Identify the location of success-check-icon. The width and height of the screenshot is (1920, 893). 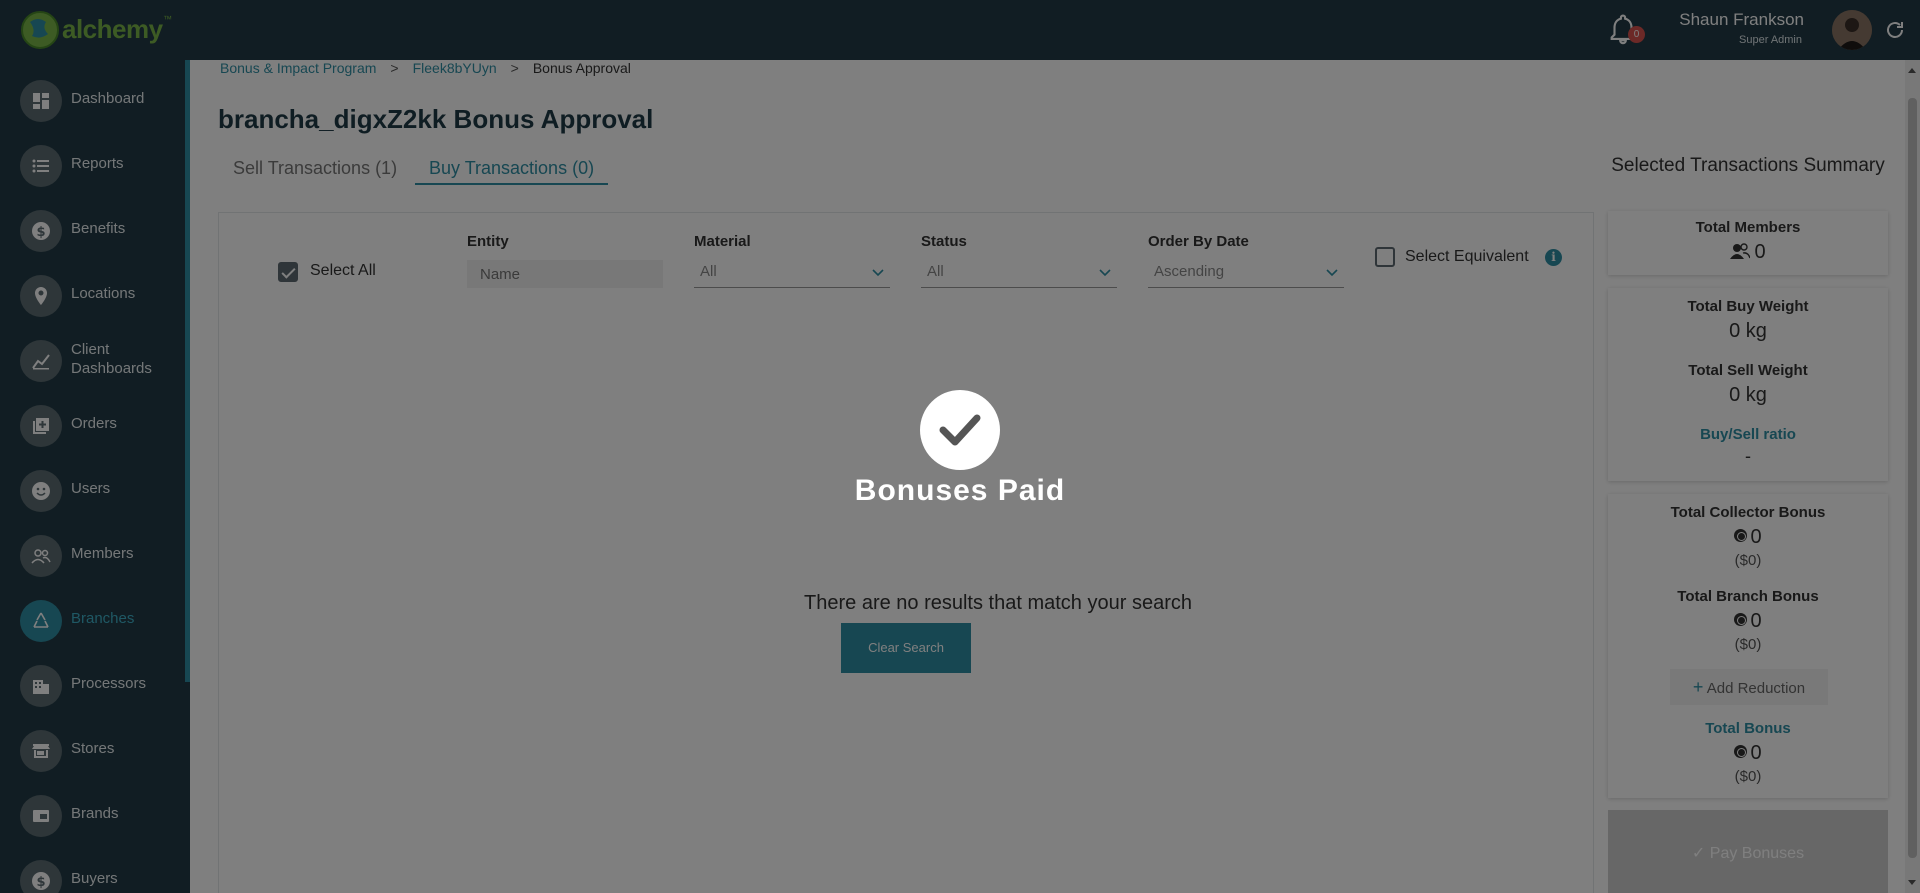
(960, 430).